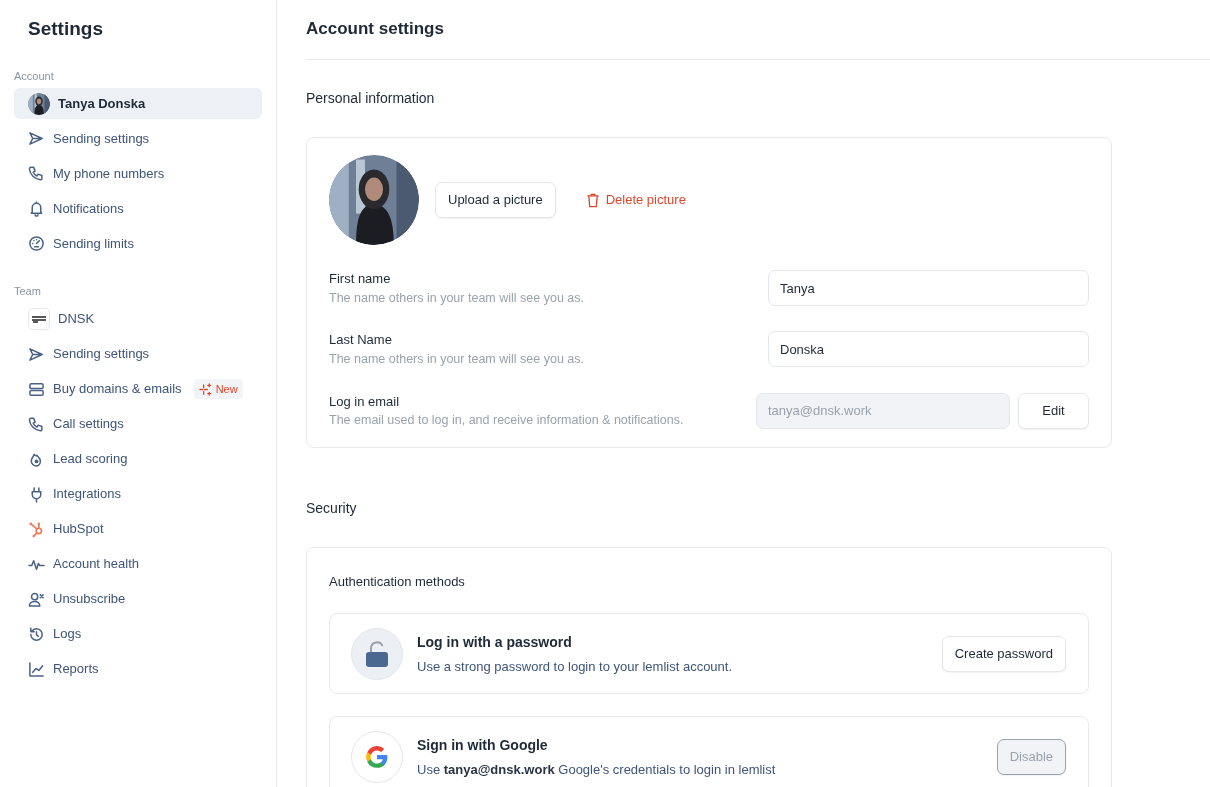 Image resolution: width=1210 pixels, height=787 pixels. What do you see at coordinates (218, 389) in the screenshot?
I see `new-badge: New` at bounding box center [218, 389].